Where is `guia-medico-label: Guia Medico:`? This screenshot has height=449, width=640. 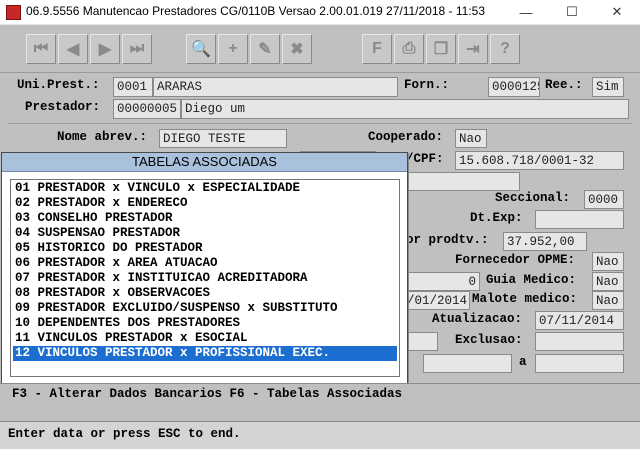
guia-medico-label: Guia Medico: is located at coordinates (531, 280).